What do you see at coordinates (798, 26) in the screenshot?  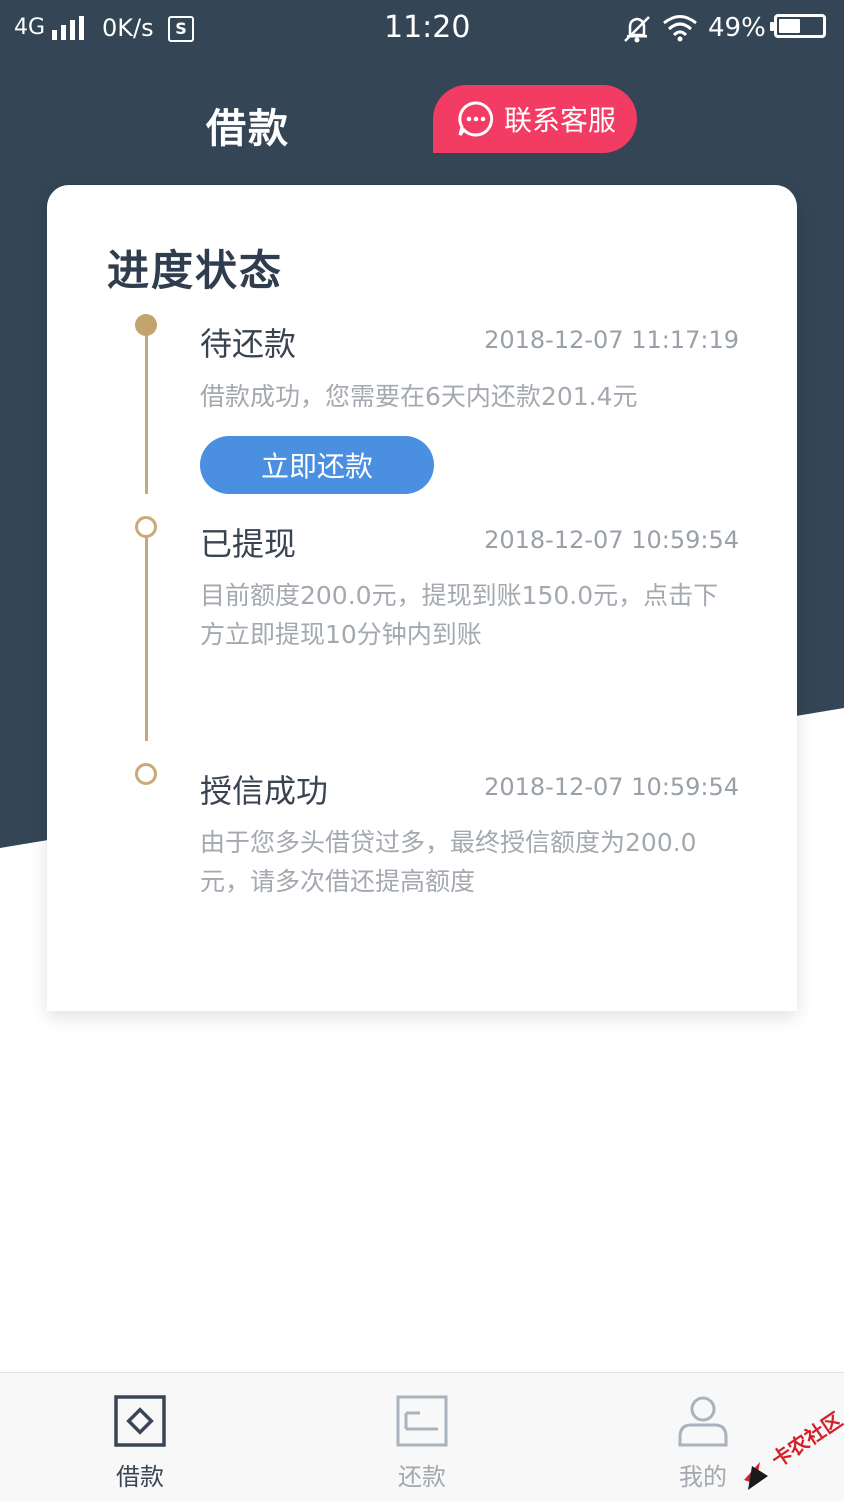 I see `battery-icon` at bounding box center [798, 26].